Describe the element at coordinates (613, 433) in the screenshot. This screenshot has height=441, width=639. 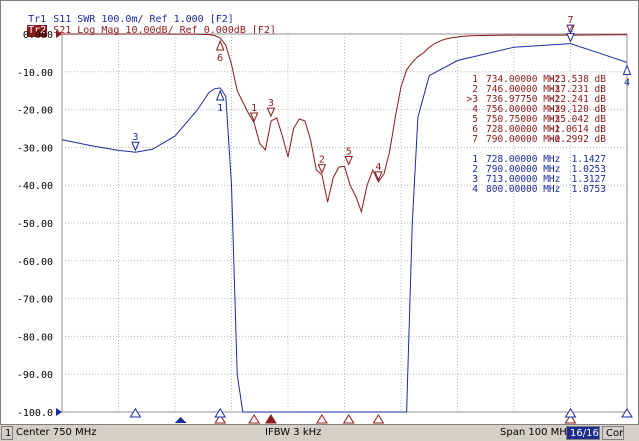
I see `correction-indicator: Cor` at that location.